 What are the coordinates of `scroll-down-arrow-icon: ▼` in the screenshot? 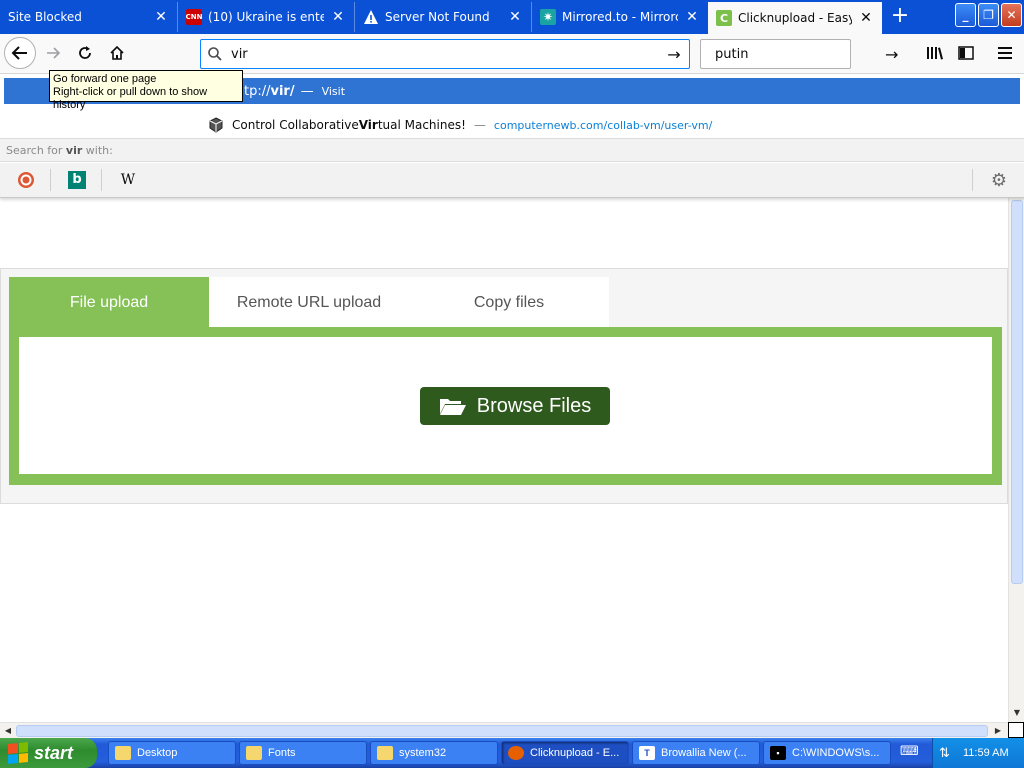 It's located at (1017, 713).